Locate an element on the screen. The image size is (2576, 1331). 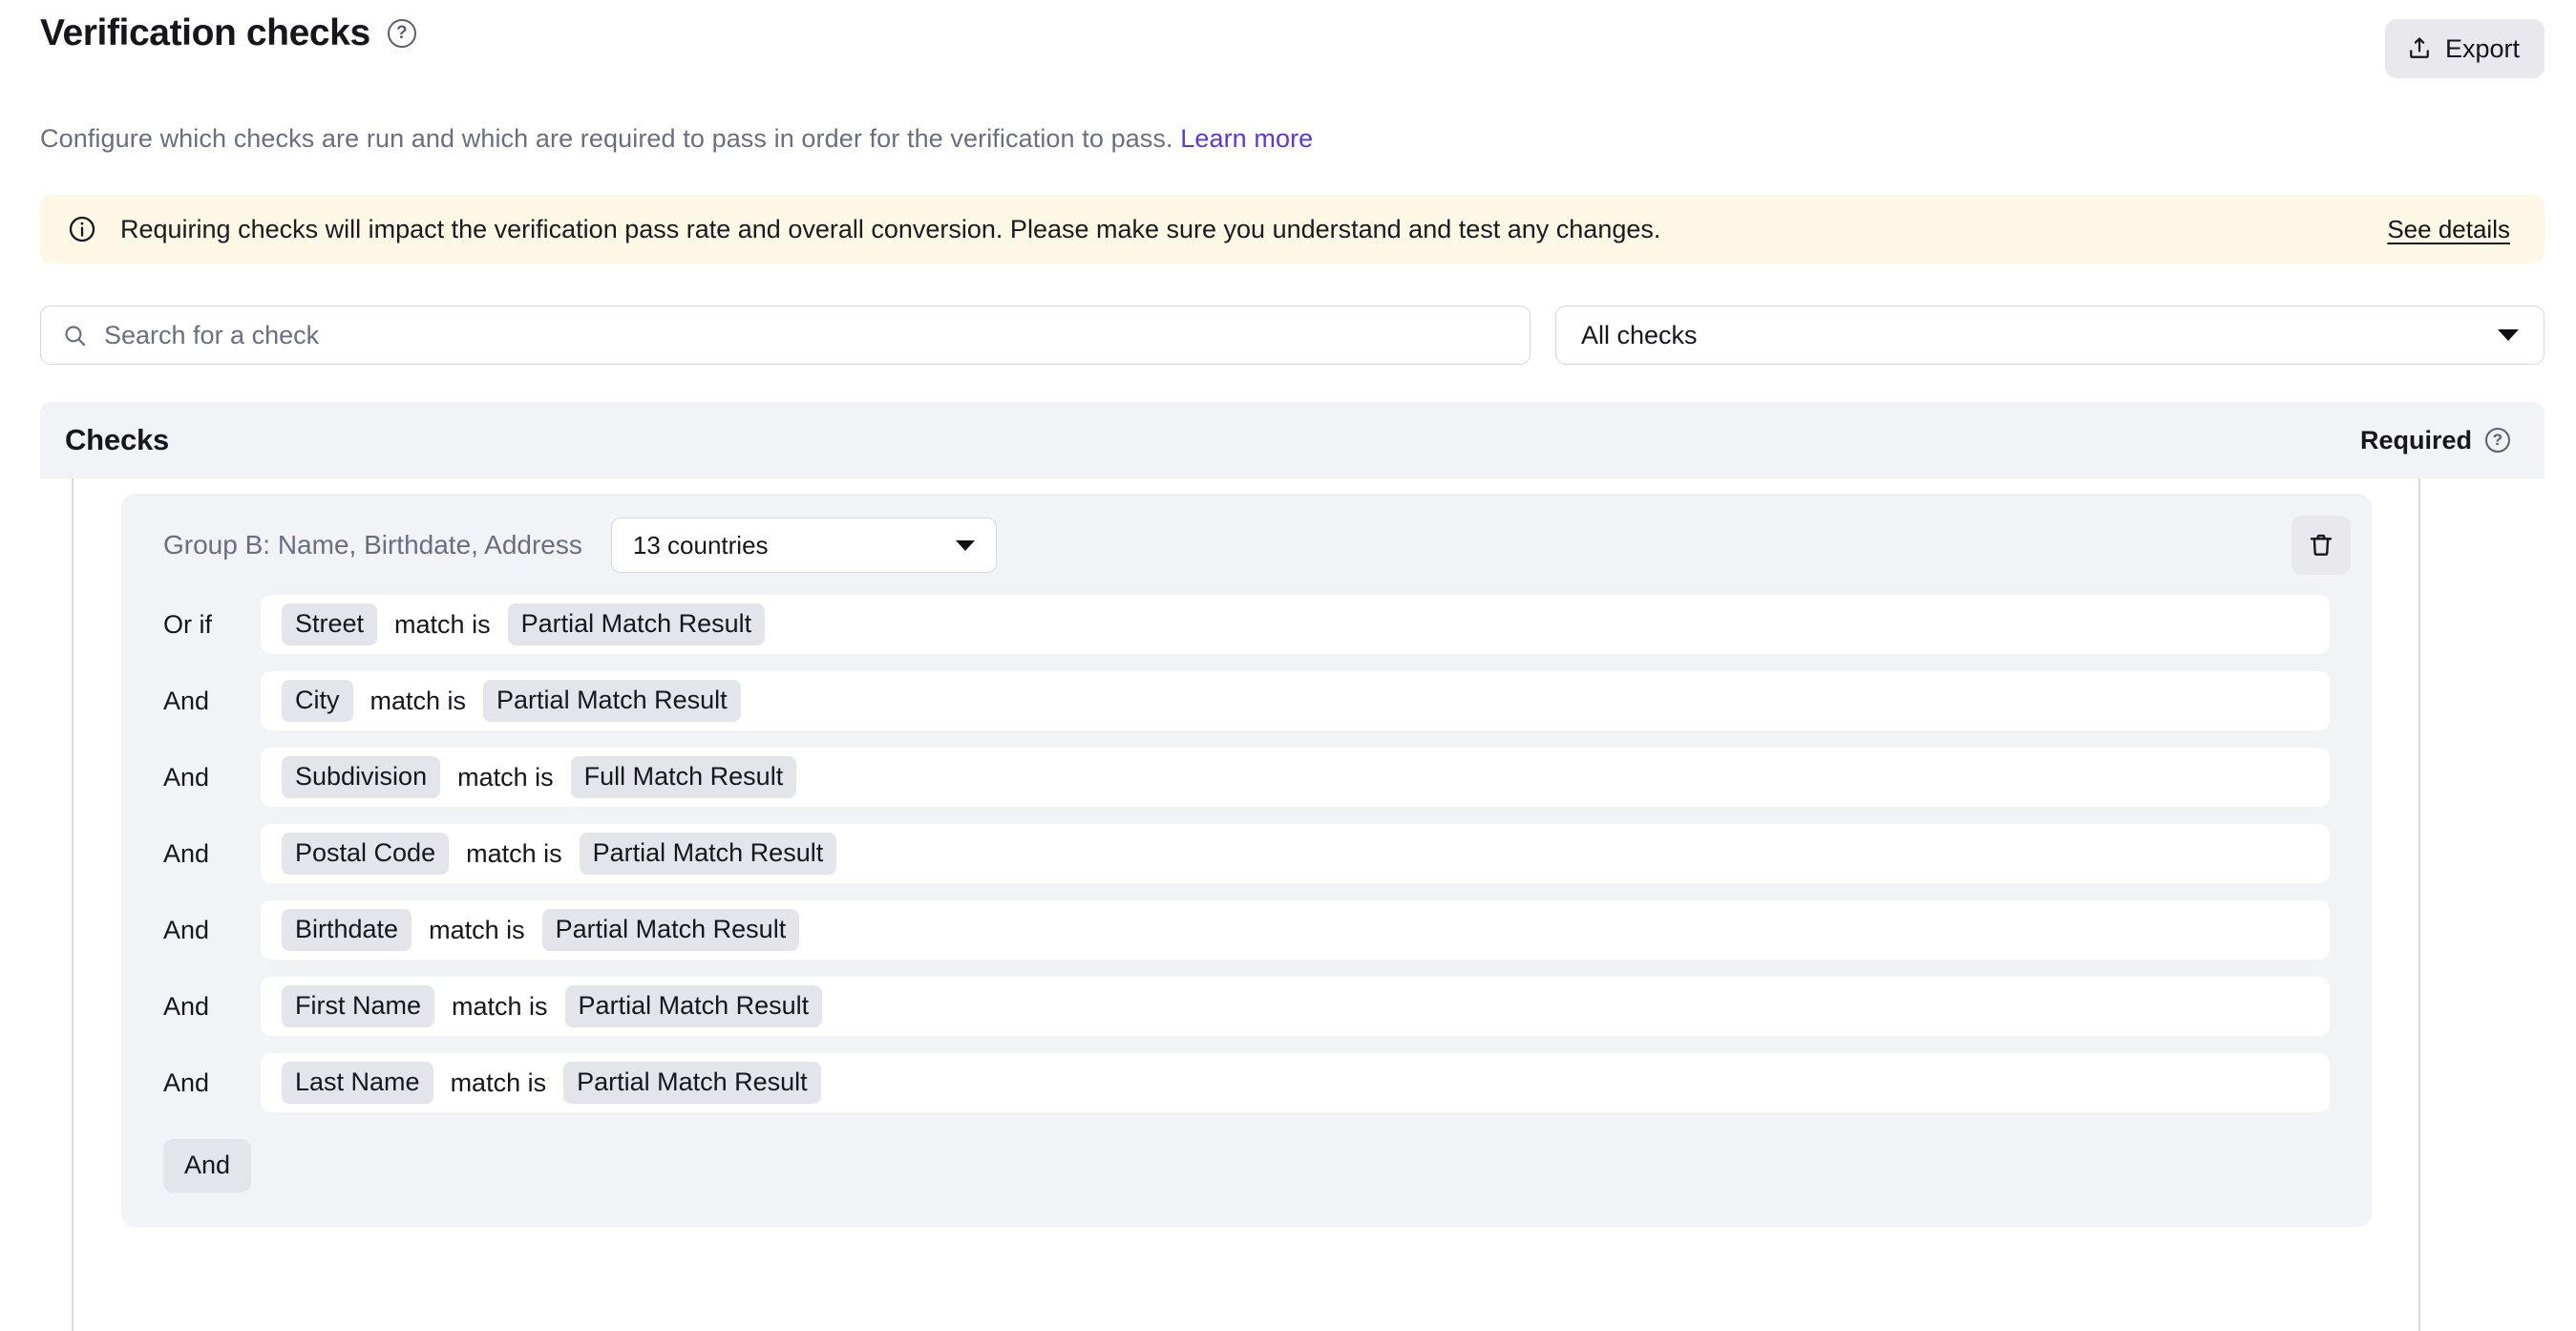
condition-card: First Name match is Partial Match Result is located at coordinates (1295, 1006).